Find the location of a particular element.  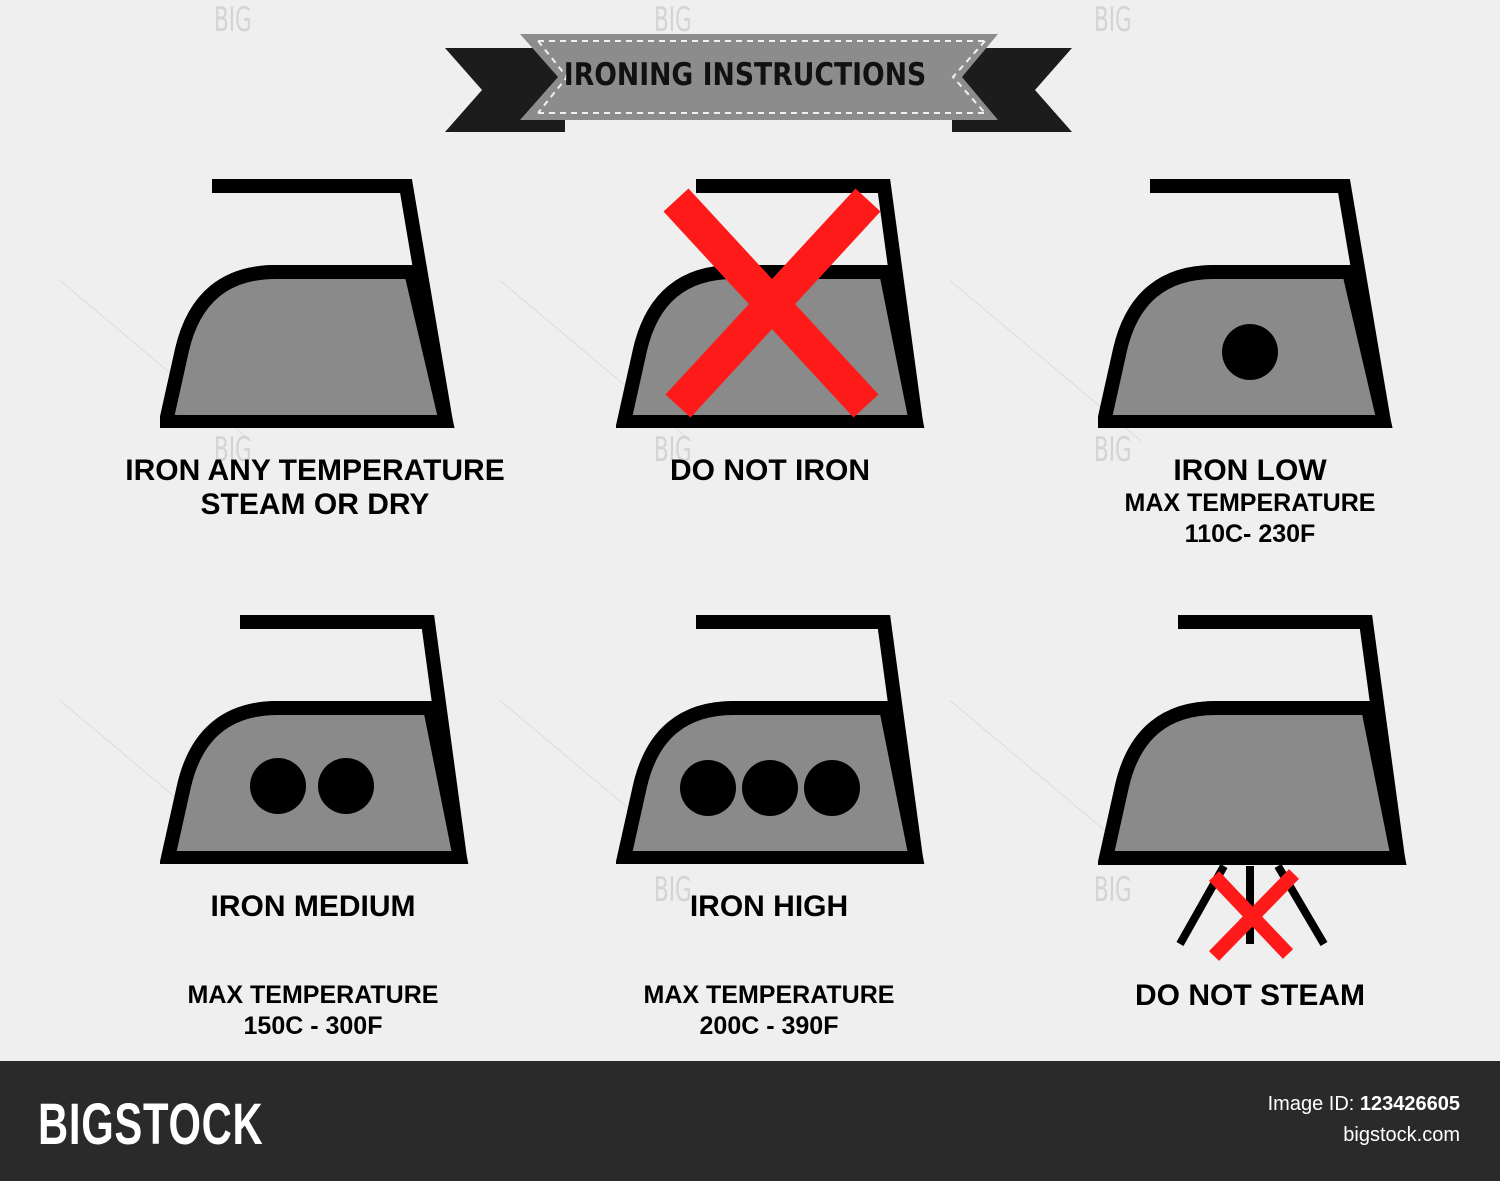

title-banner: IRONING INSTRUCTIONS is located at coordinates (750, 75).